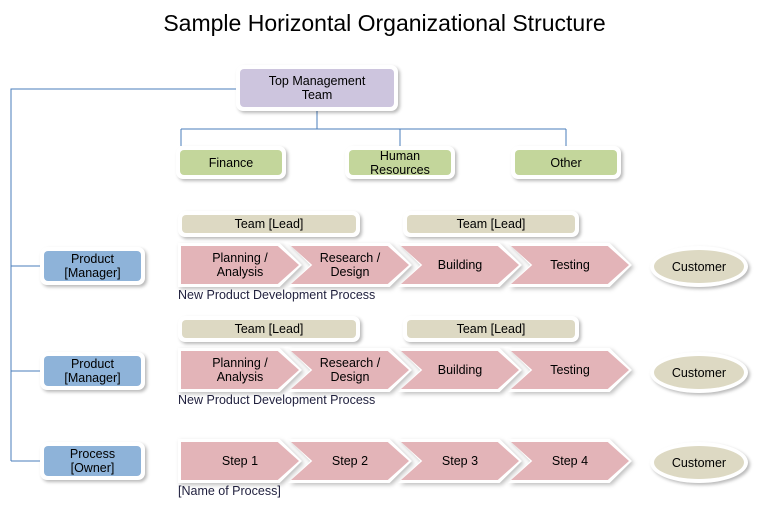  I want to click on node-customer-row-1-label: Customer, so click(699, 266).